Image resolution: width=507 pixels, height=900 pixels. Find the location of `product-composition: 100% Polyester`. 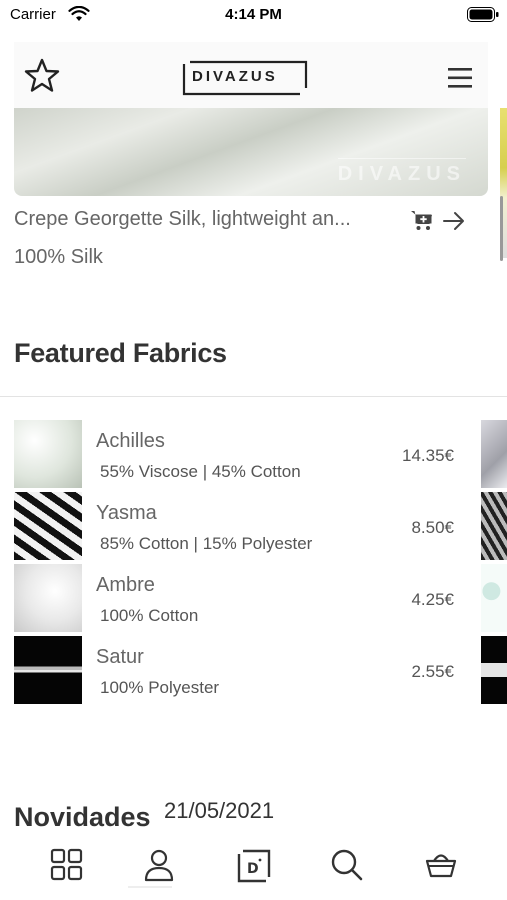

product-composition: 100% Polyester is located at coordinates (160, 687).